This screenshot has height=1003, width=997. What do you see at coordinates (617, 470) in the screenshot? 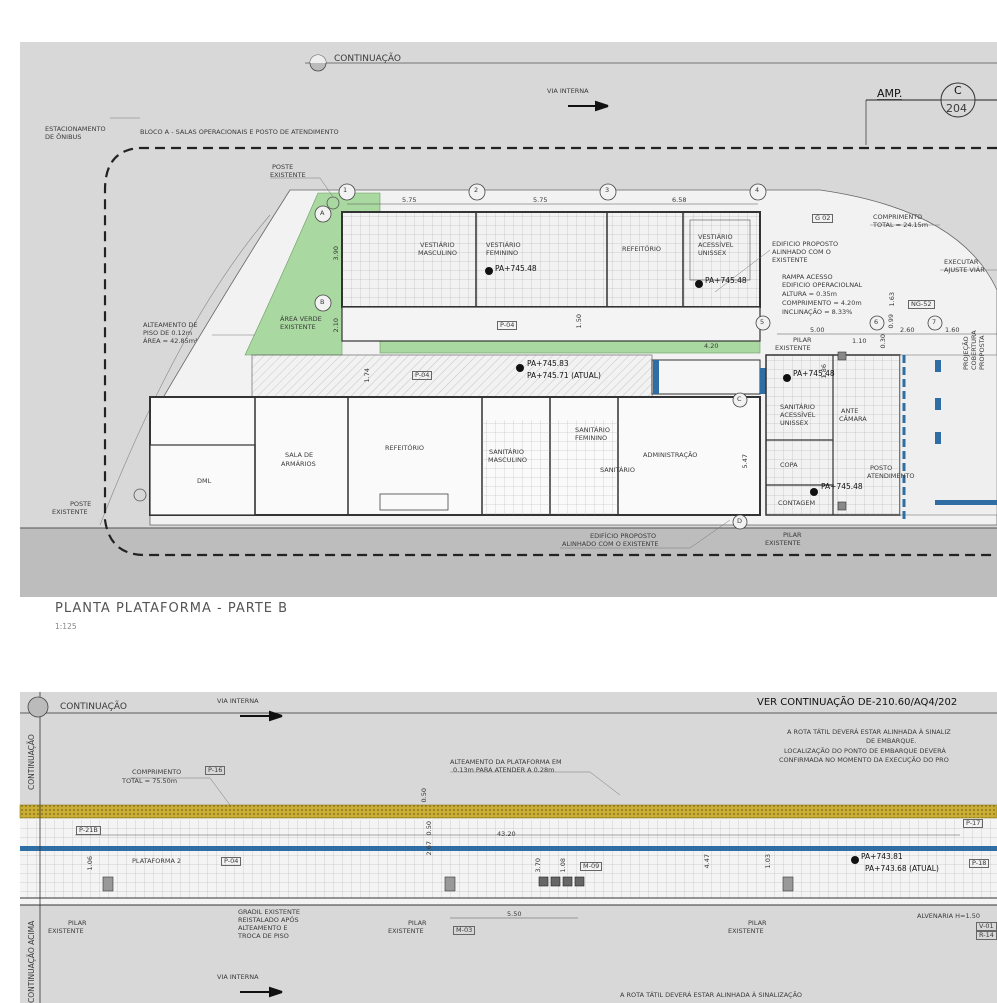
I see `sanitario-label: SANITÁRIO` at bounding box center [617, 470].